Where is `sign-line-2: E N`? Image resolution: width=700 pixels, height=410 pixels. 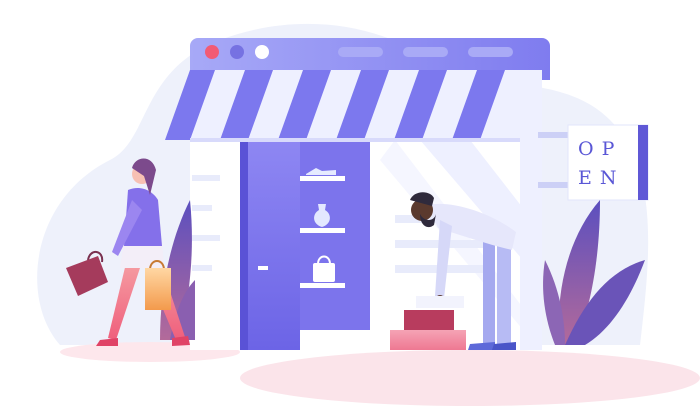
sign-line-2: E N is located at coordinates (598, 178).